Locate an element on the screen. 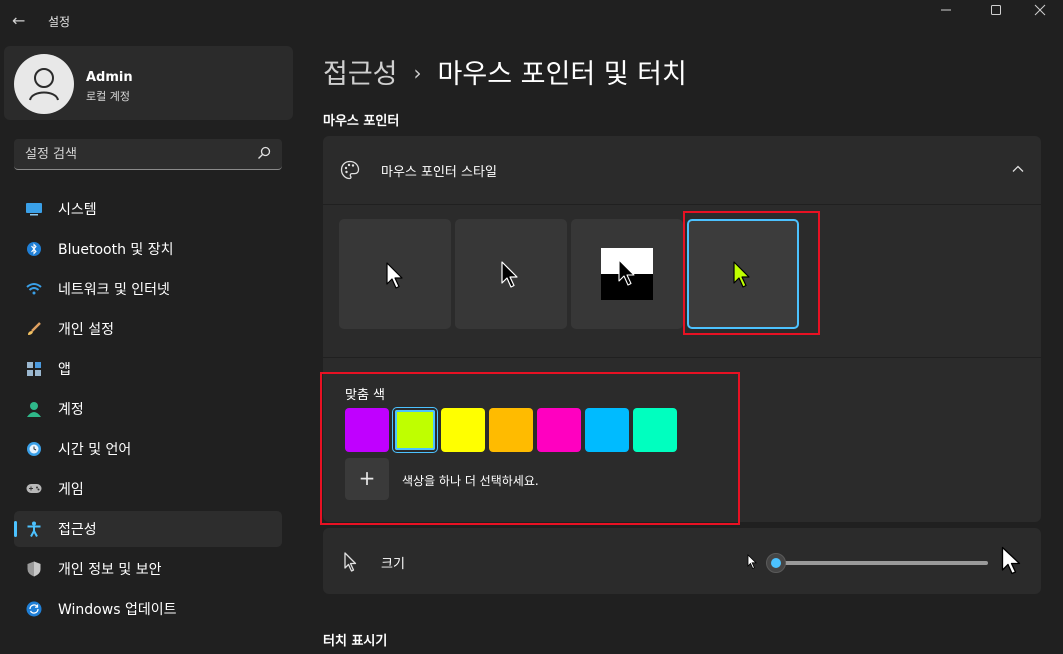  user-profile-card: Admin 로컬 계정 is located at coordinates (148, 83).